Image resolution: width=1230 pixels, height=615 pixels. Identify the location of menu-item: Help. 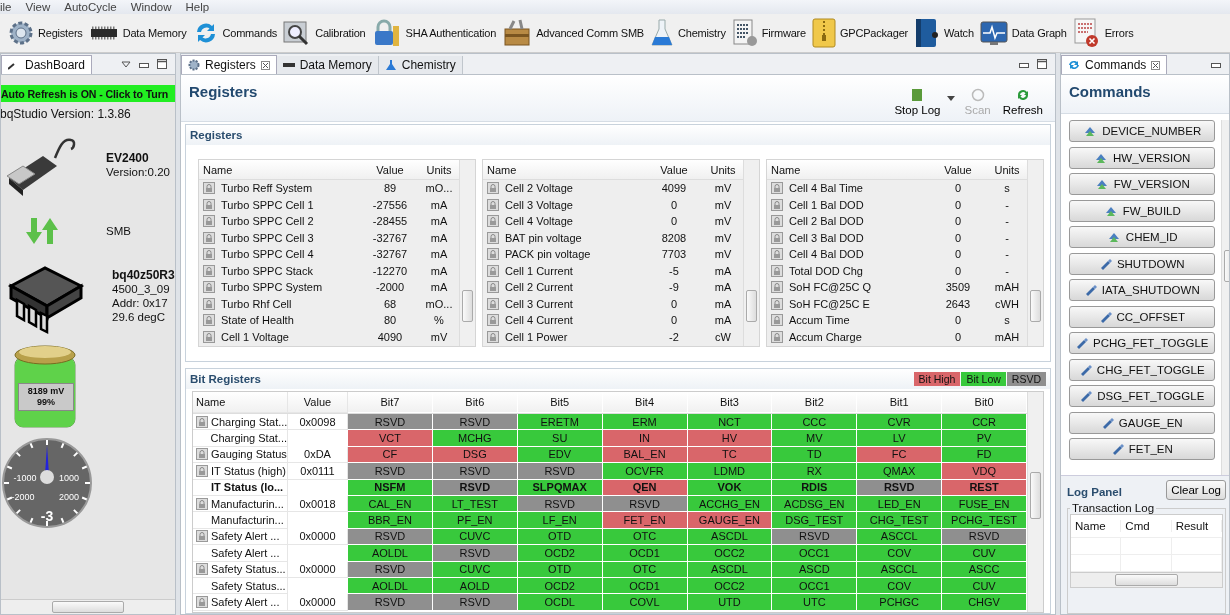
(197, 7).